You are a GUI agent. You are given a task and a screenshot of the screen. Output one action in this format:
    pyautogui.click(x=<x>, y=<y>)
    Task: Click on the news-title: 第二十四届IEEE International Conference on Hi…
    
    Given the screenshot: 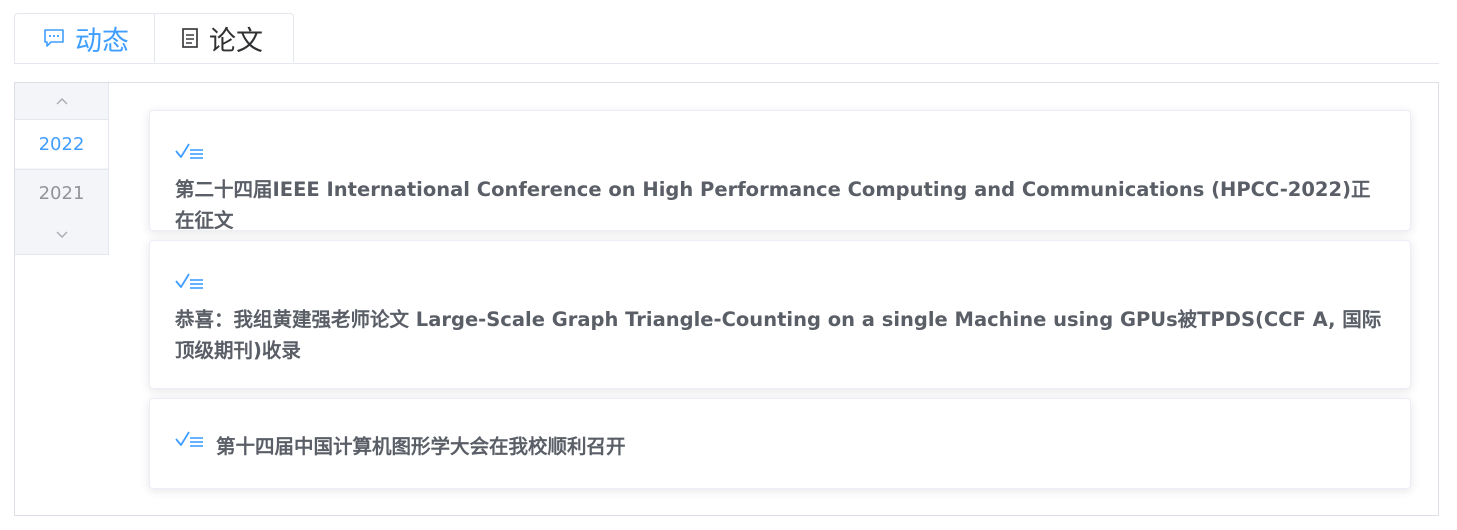 What is the action you would take?
    pyautogui.click(x=780, y=205)
    